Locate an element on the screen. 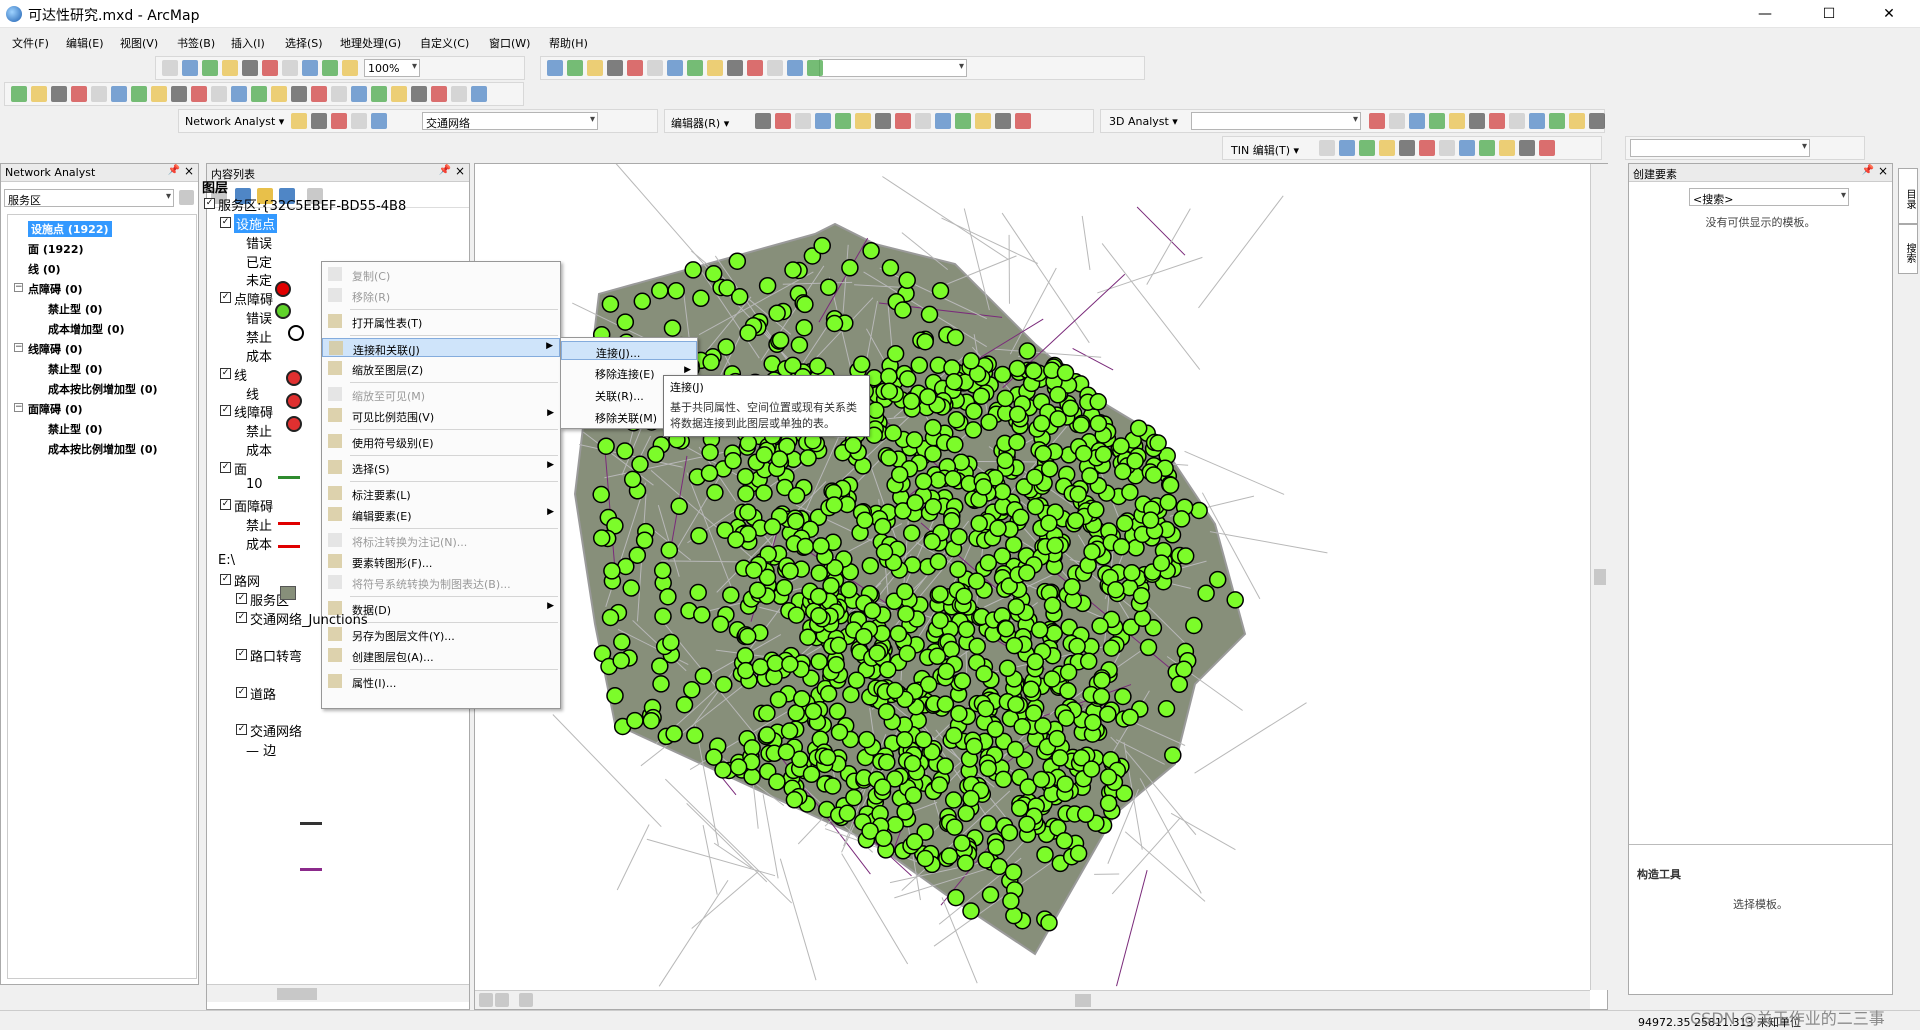  toc-layer-label: 面障碍 is located at coordinates (253, 505).